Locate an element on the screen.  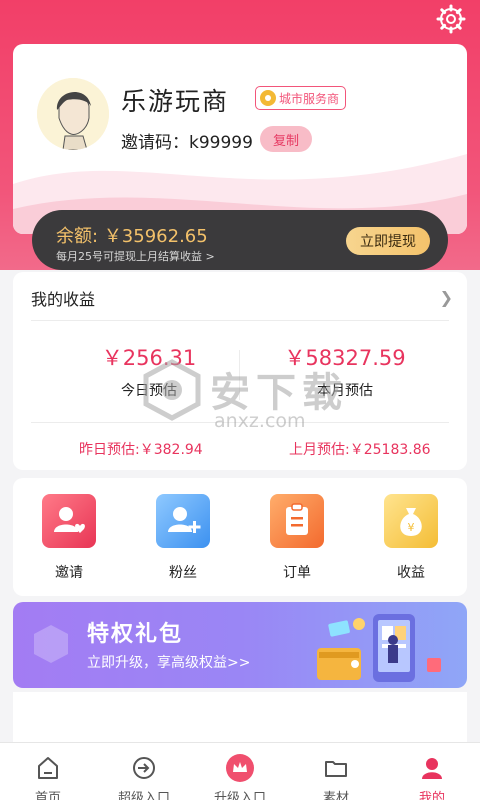
role-badge: 城市服务商 is located at coordinates (301, 98).